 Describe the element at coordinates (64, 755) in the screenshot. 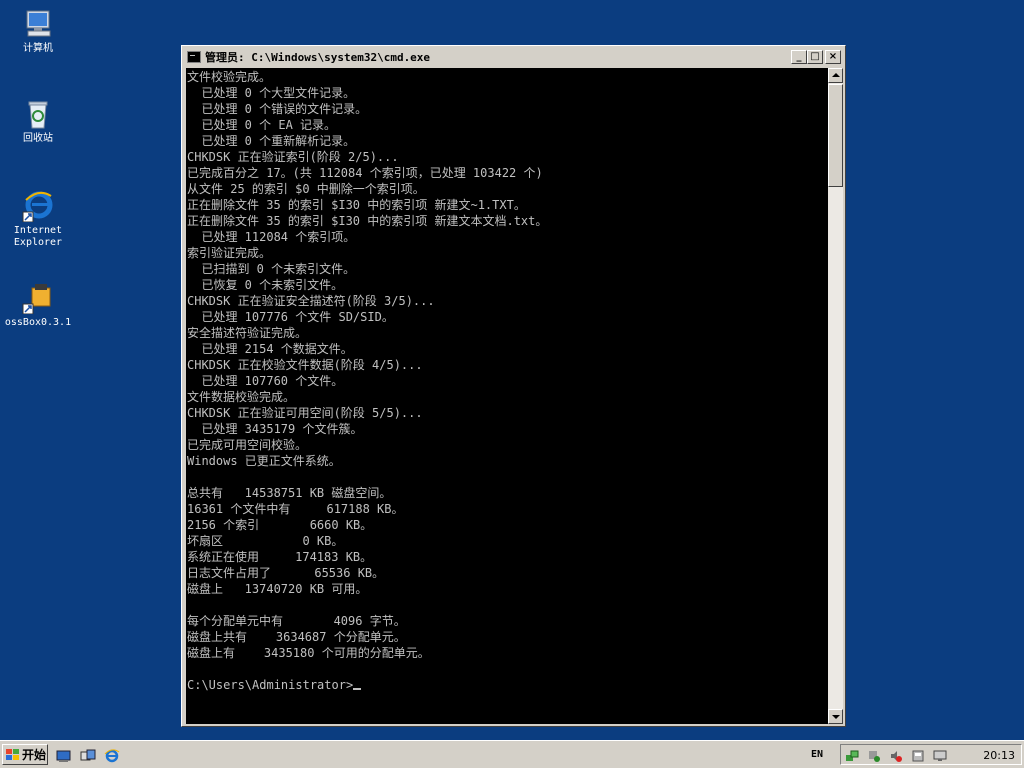

I see `server-manager-icon` at that location.